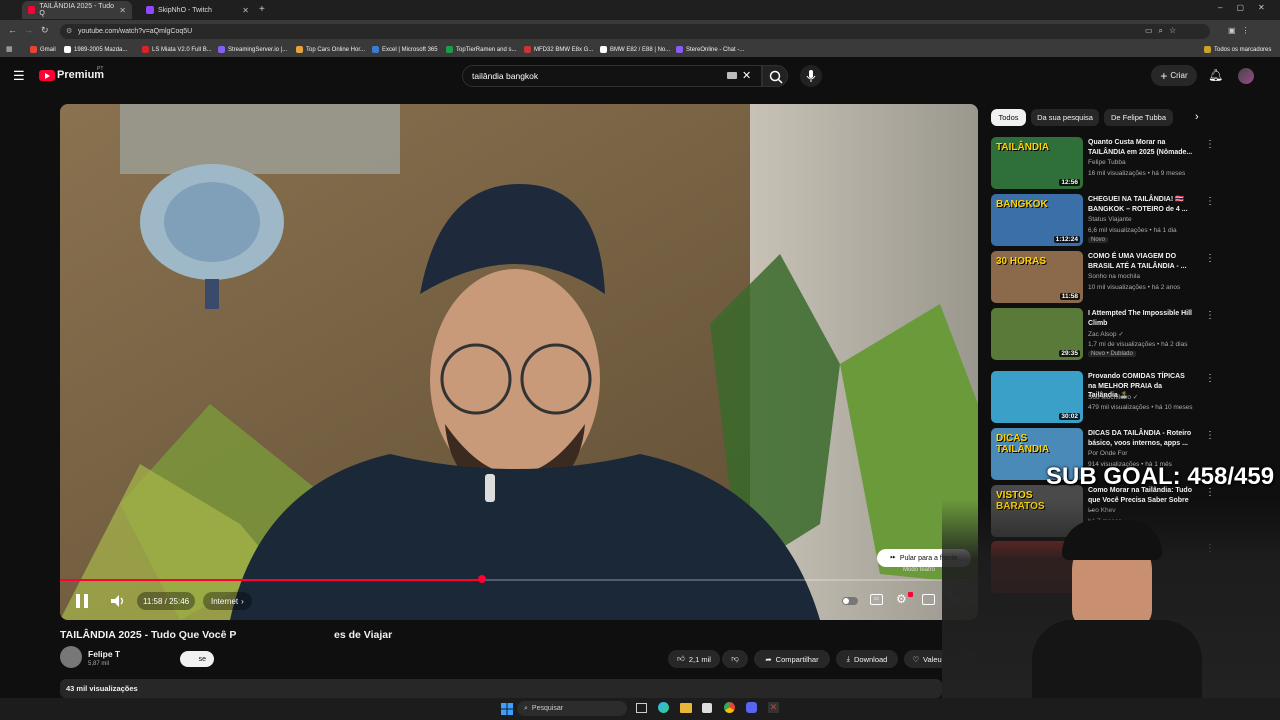 This screenshot has height=720, width=1280. I want to click on chip-all: Todos, so click(1008, 117).